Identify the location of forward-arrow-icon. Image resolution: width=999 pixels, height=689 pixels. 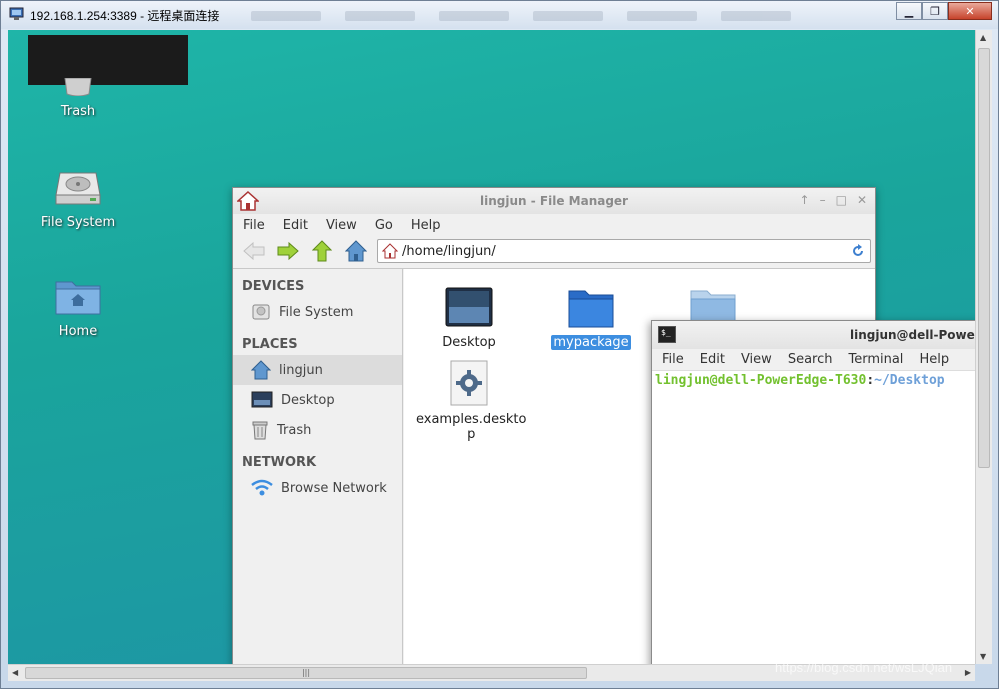
(288, 251).